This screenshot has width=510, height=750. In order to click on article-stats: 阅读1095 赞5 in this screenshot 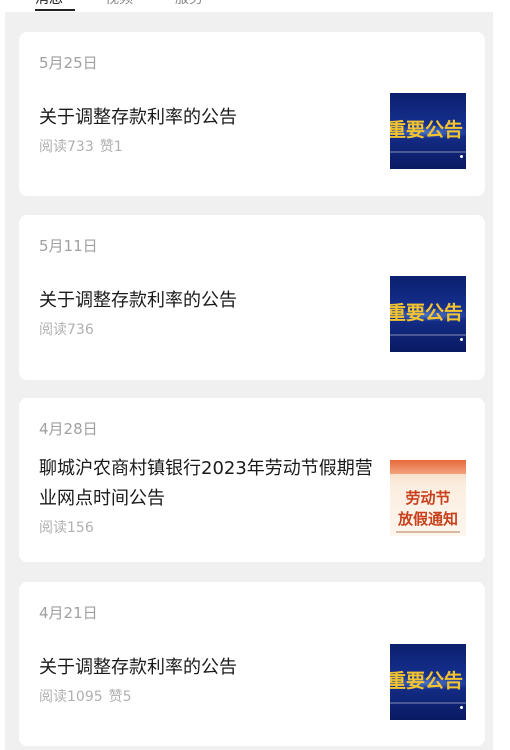, I will do `click(85, 697)`.